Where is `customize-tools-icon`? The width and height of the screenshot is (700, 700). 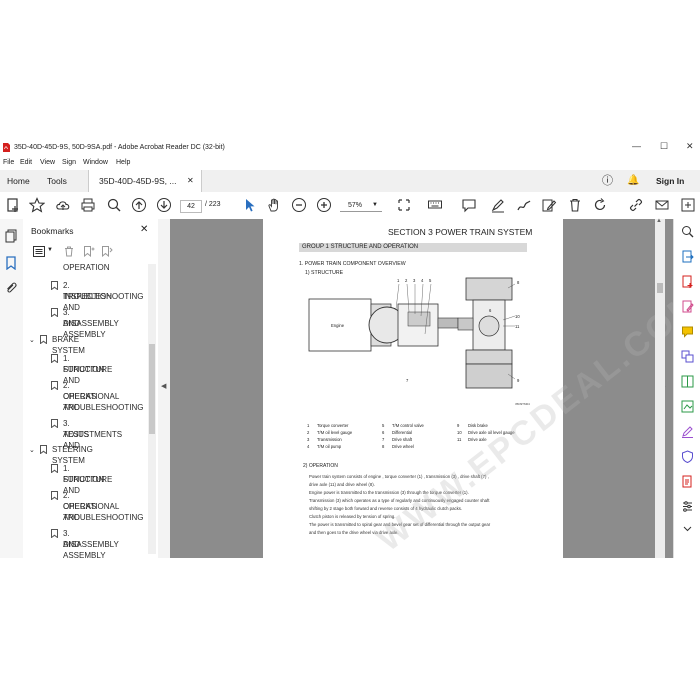 customize-tools-icon is located at coordinates (687, 506).